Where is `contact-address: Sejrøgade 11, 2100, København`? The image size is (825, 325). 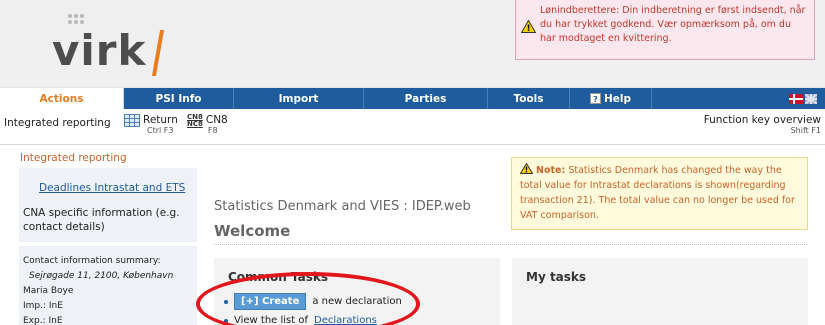
contact-address: Sejrøgade 11, 2100, København is located at coordinates (101, 276).